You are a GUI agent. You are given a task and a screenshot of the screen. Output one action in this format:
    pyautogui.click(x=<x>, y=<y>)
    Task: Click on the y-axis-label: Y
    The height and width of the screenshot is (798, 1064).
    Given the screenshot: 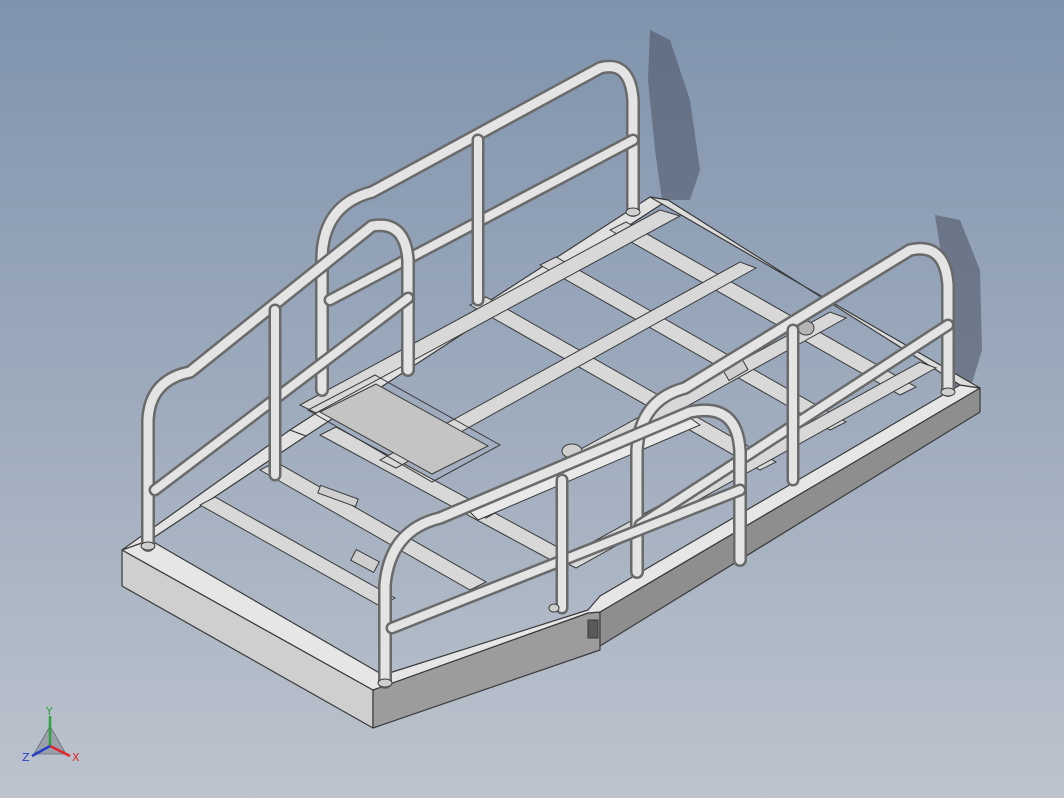 What is the action you would take?
    pyautogui.click(x=49, y=711)
    